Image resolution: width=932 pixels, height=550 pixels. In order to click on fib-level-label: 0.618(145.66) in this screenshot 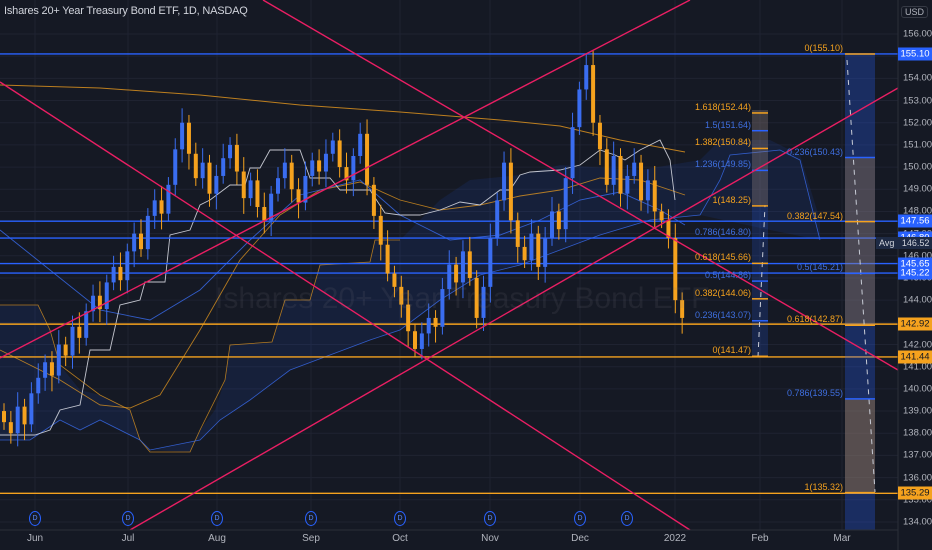, I will do `click(722, 257)`.